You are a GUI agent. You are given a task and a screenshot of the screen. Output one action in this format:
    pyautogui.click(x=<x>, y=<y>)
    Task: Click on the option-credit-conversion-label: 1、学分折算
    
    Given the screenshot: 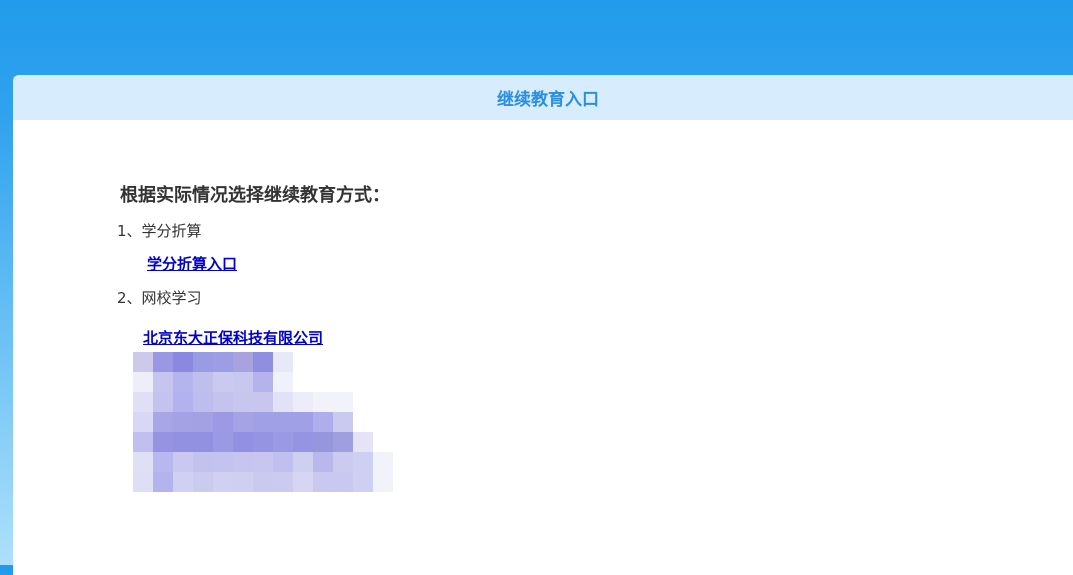 What is the action you would take?
    pyautogui.click(x=159, y=231)
    